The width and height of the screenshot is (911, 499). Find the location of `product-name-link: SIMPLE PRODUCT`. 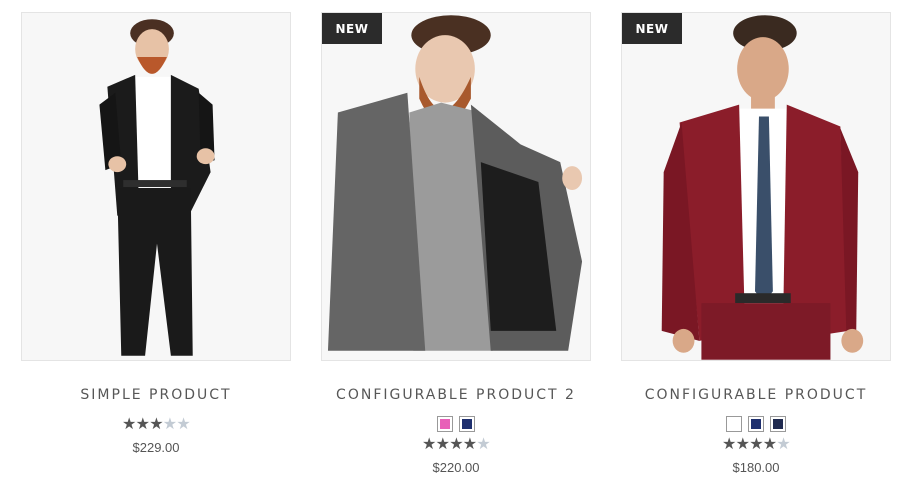

product-name-link: SIMPLE PRODUCT is located at coordinates (156, 395).